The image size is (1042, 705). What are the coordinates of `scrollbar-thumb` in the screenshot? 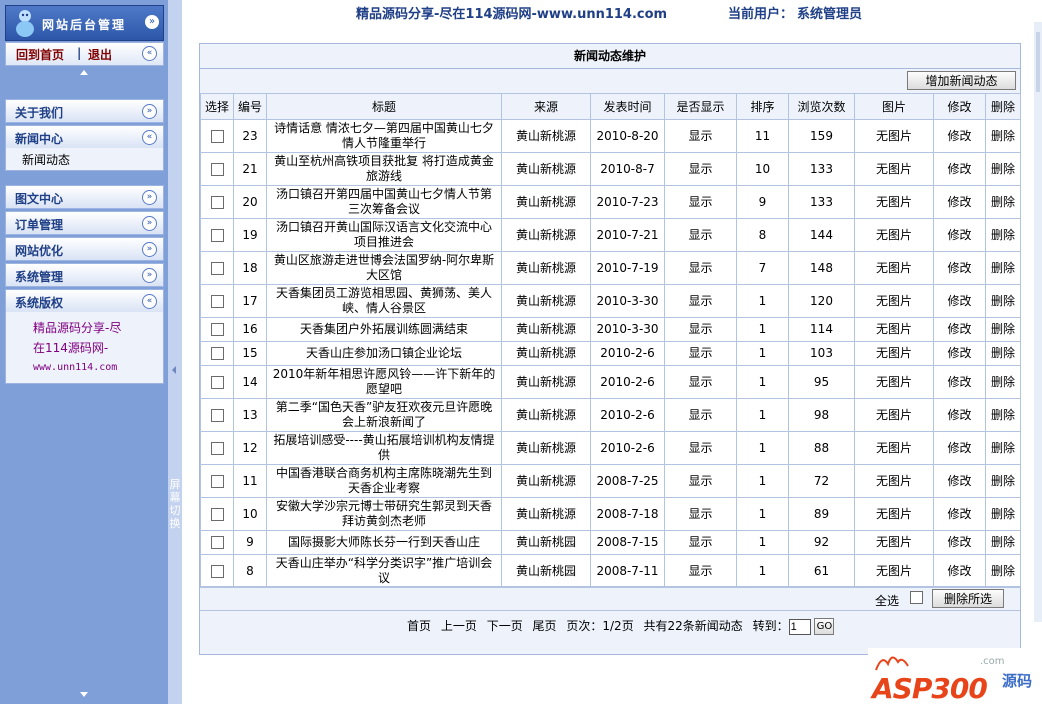 It's located at (1038, 62).